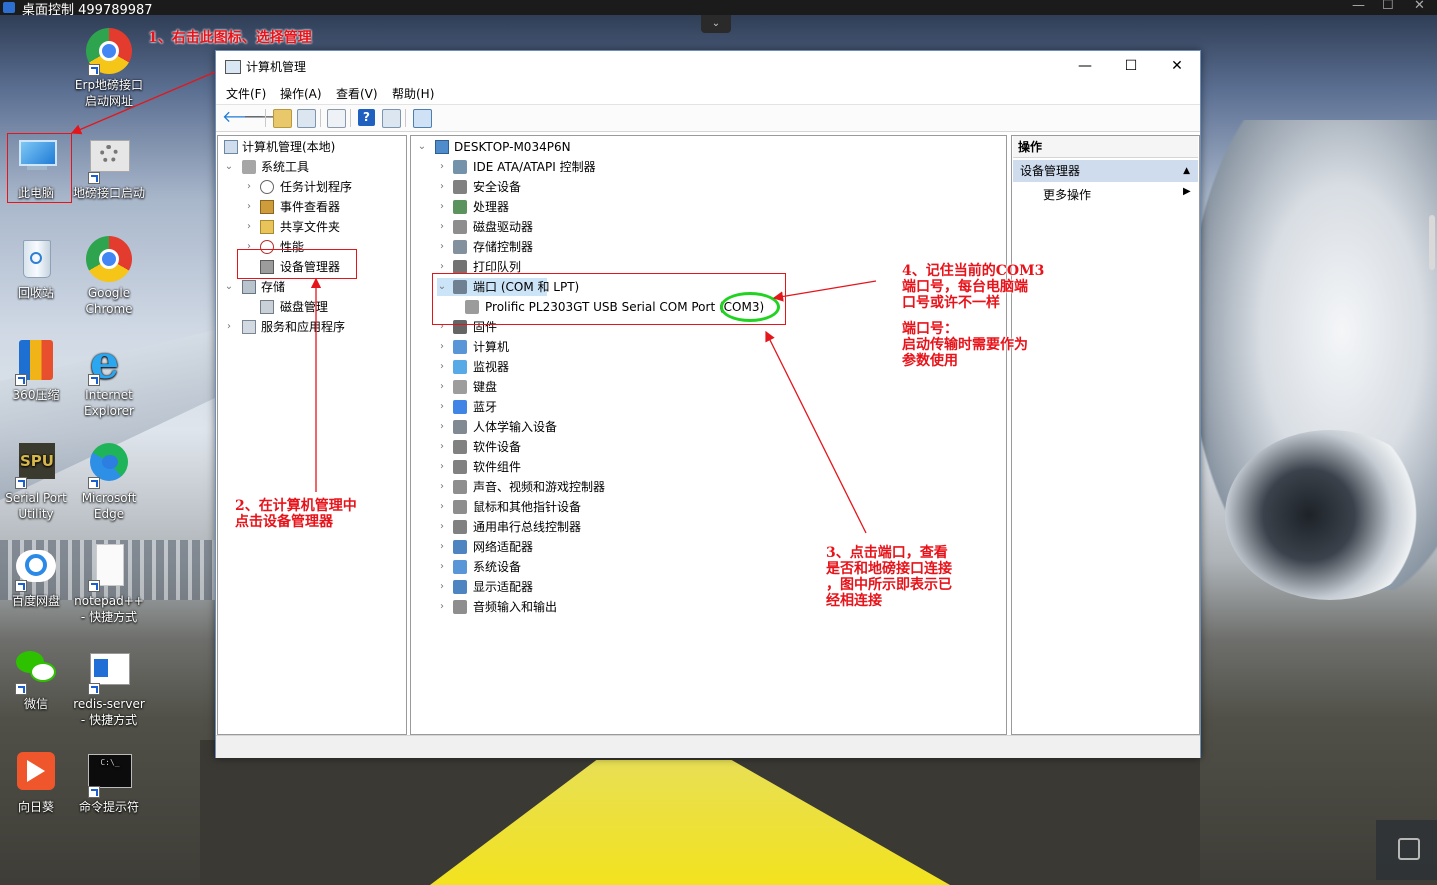  What do you see at coordinates (824, 291) in the screenshot?
I see `arrow-step4` at bounding box center [824, 291].